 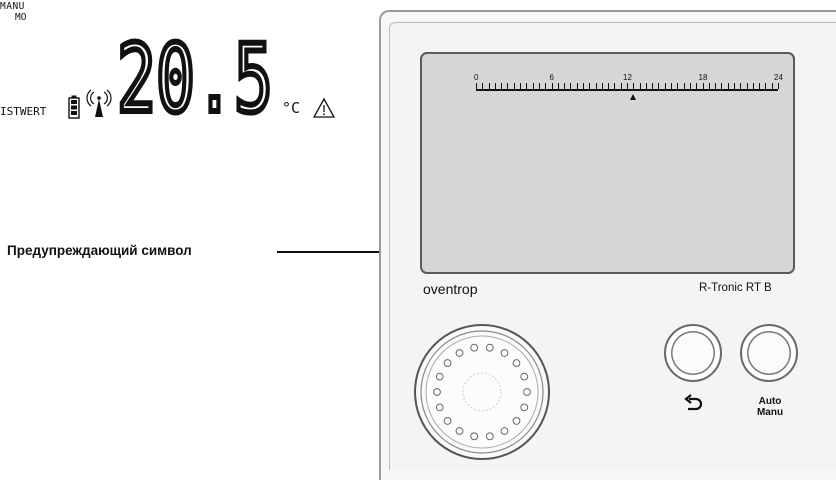 What do you see at coordinates (627, 77) in the screenshot?
I see `timeline-label: 12` at bounding box center [627, 77].